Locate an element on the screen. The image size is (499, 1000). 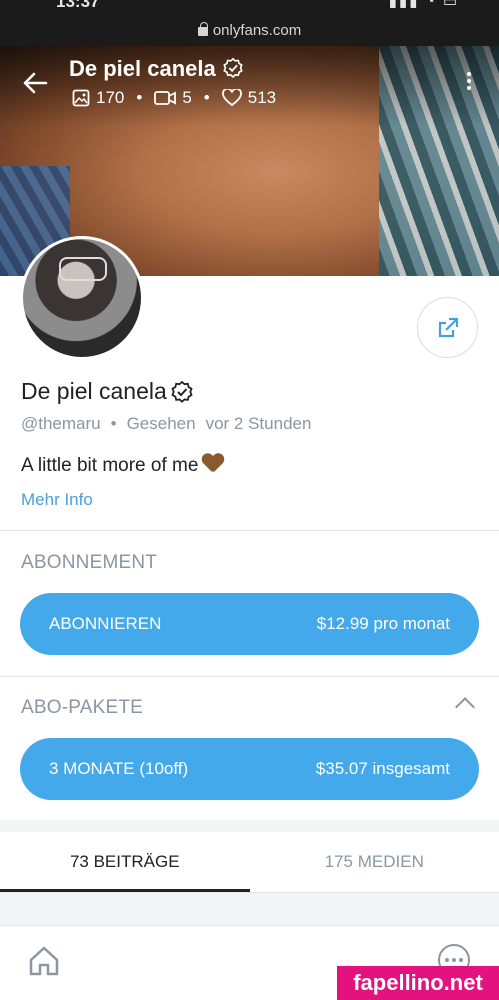
tab-posts: 73 BEITRÄGE is located at coordinates (125, 862).